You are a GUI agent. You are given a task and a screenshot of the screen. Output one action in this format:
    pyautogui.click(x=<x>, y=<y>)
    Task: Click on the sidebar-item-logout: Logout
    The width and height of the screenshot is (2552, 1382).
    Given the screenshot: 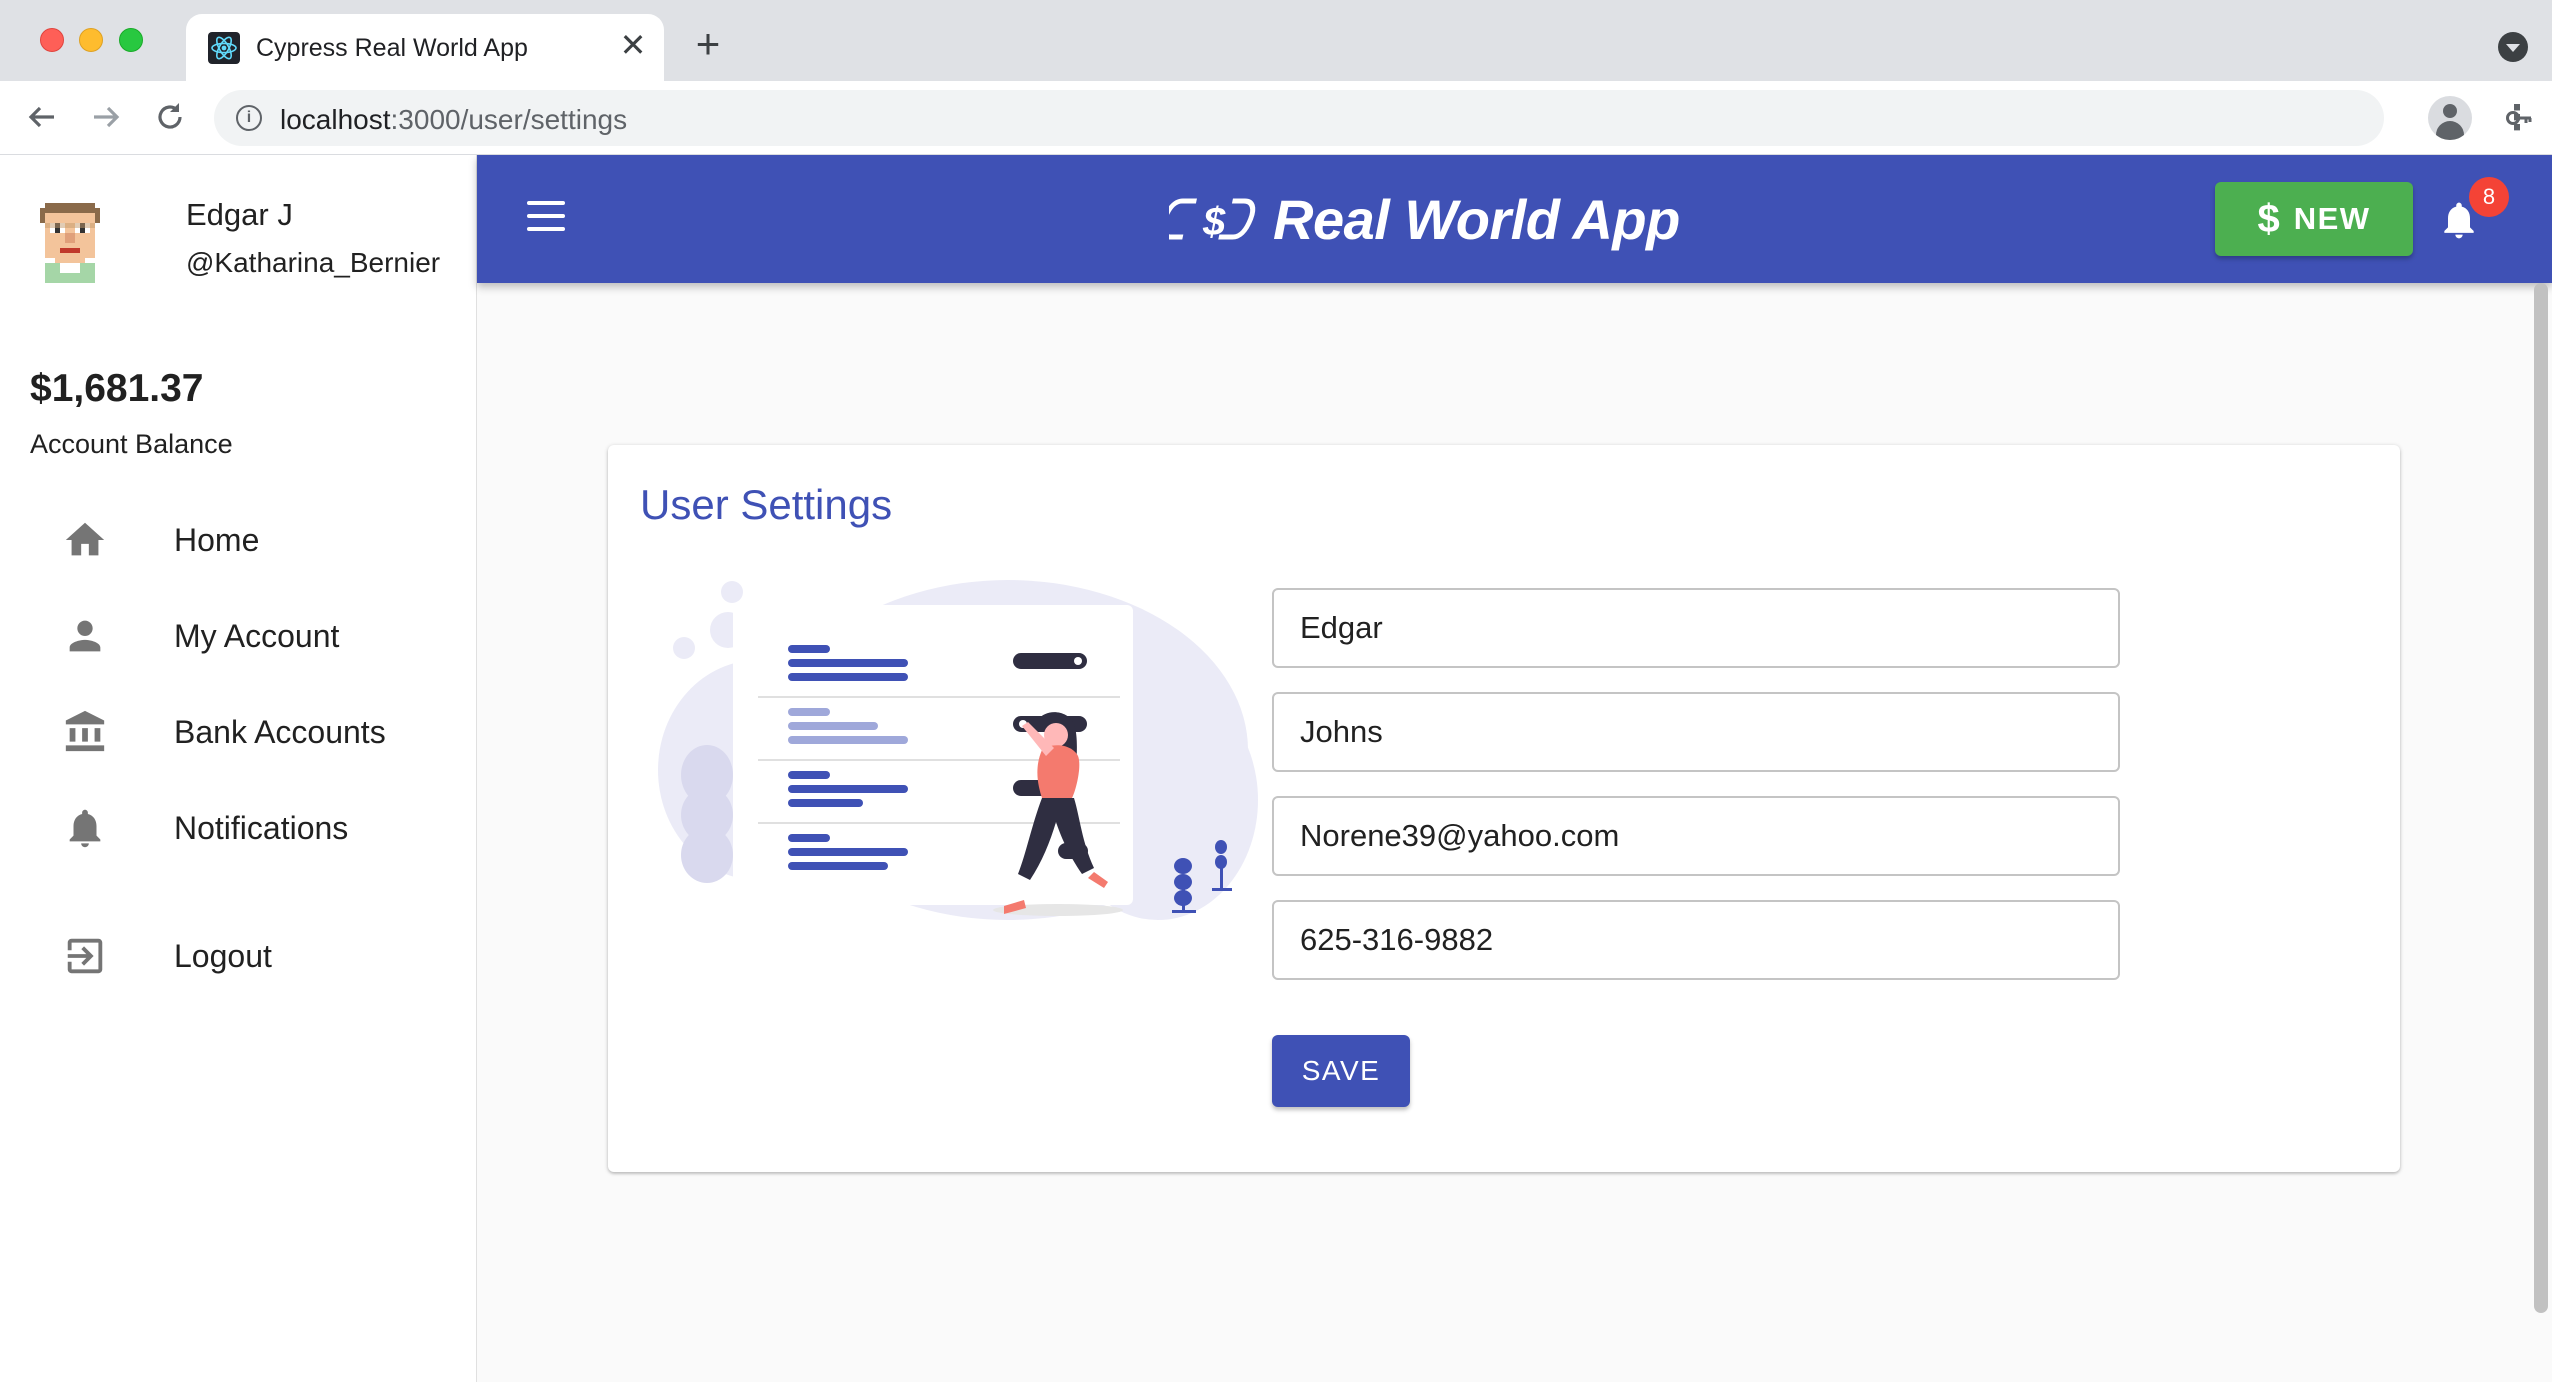 What is the action you would take?
    pyautogui.click(x=238, y=955)
    